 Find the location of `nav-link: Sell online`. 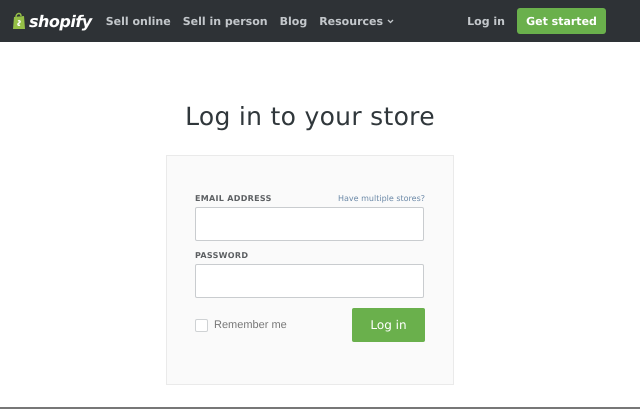

nav-link: Sell online is located at coordinates (138, 21).